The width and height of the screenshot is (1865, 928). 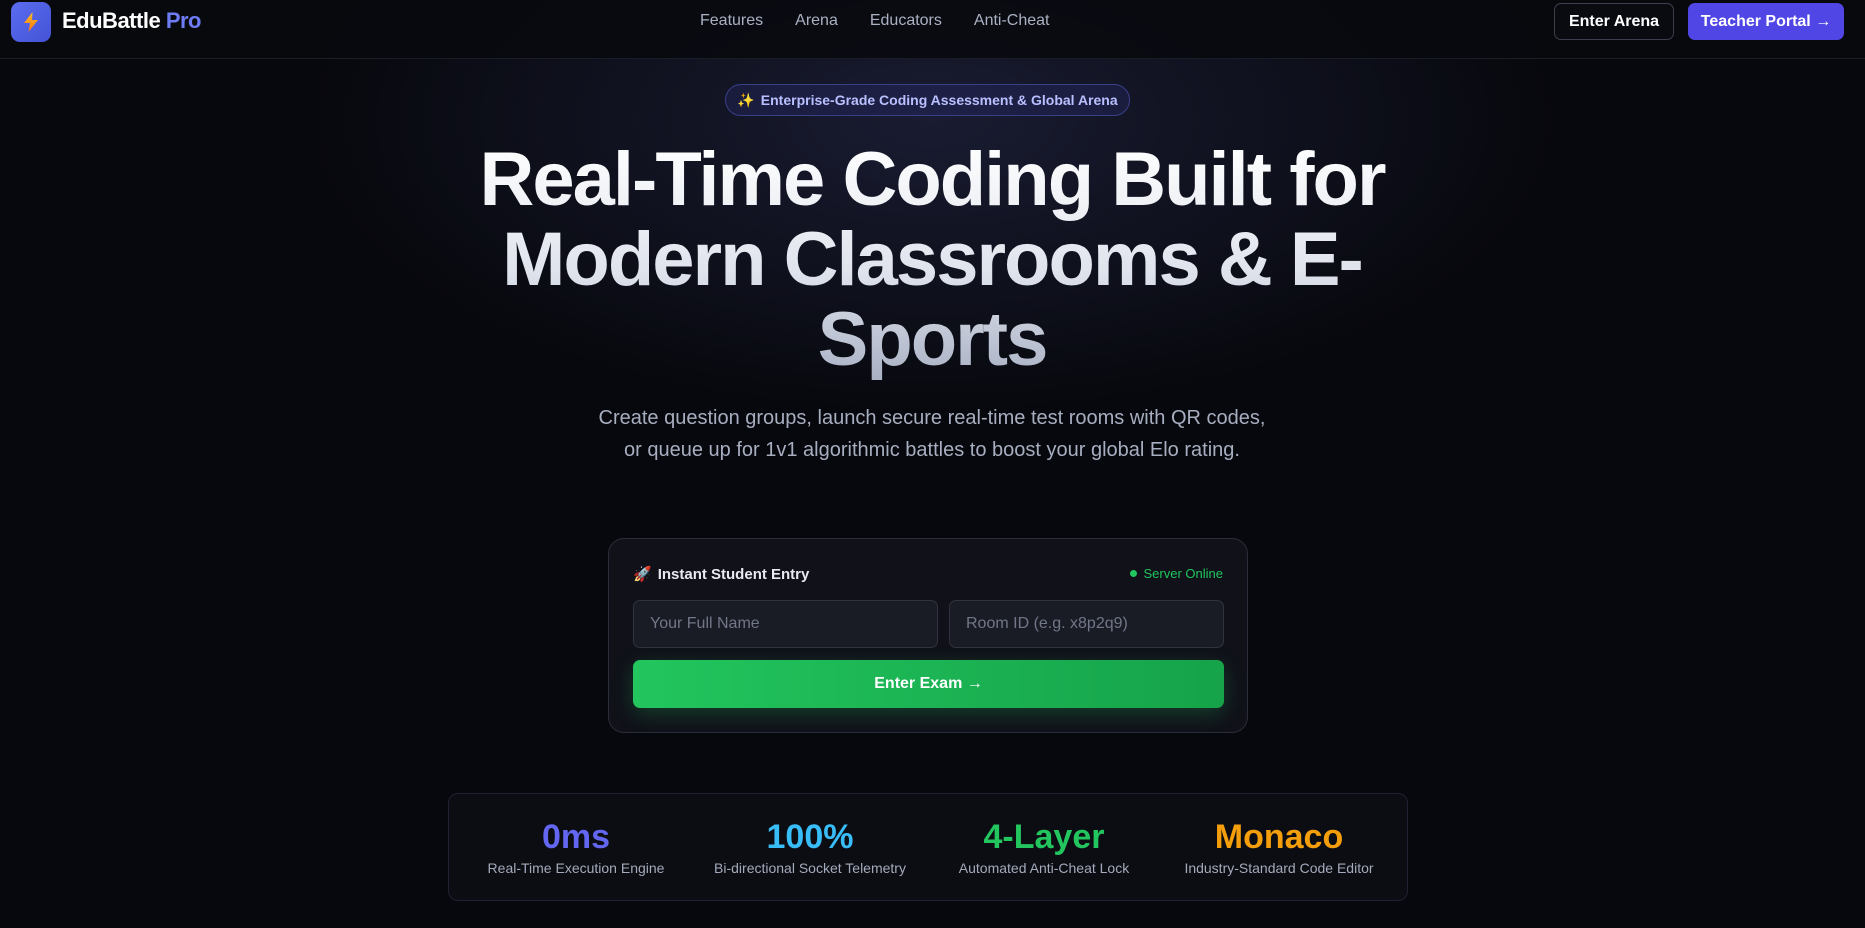 I want to click on sparkles-icon: ✨, so click(x=746, y=99).